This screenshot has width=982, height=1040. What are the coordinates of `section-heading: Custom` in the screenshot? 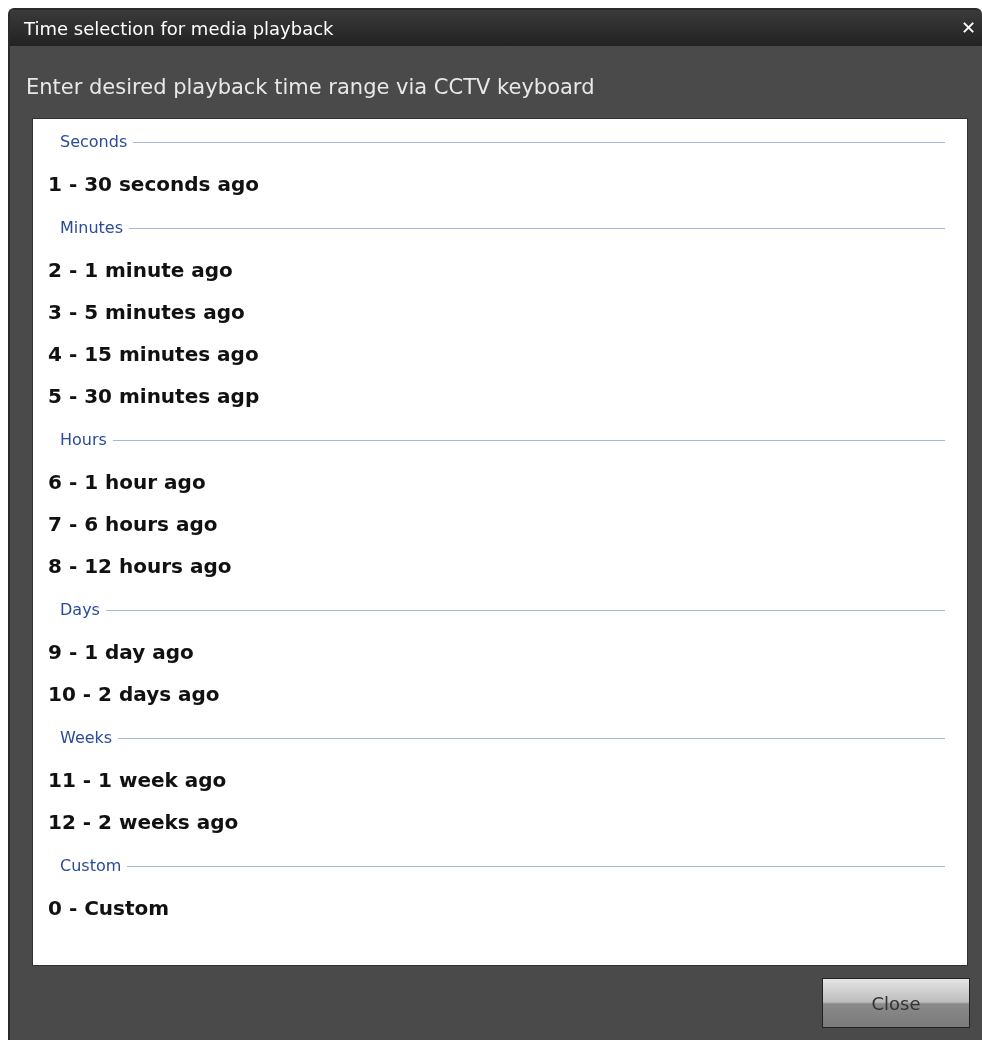 It's located at (91, 865).